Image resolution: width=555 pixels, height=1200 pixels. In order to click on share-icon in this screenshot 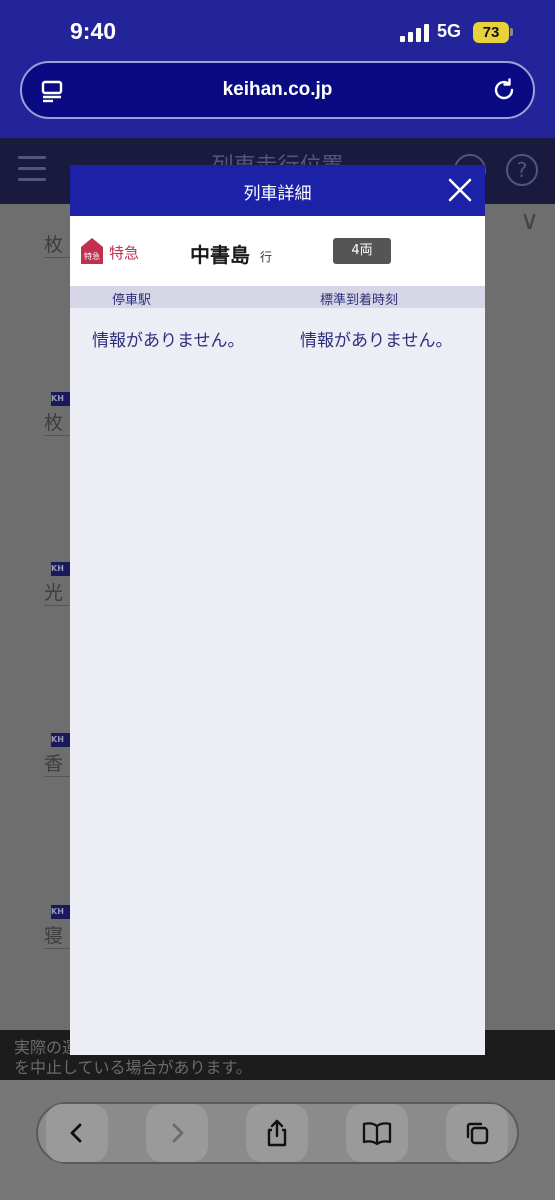, I will do `click(277, 1133)`.